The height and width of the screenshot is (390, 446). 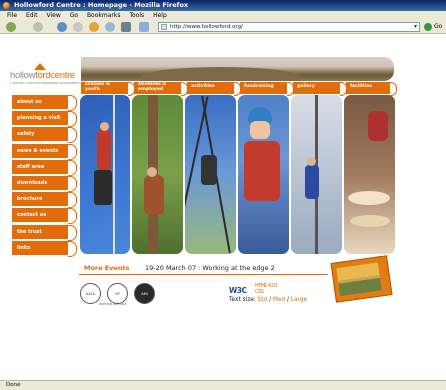 I want to click on text-size-large: Large, so click(x=299, y=300).